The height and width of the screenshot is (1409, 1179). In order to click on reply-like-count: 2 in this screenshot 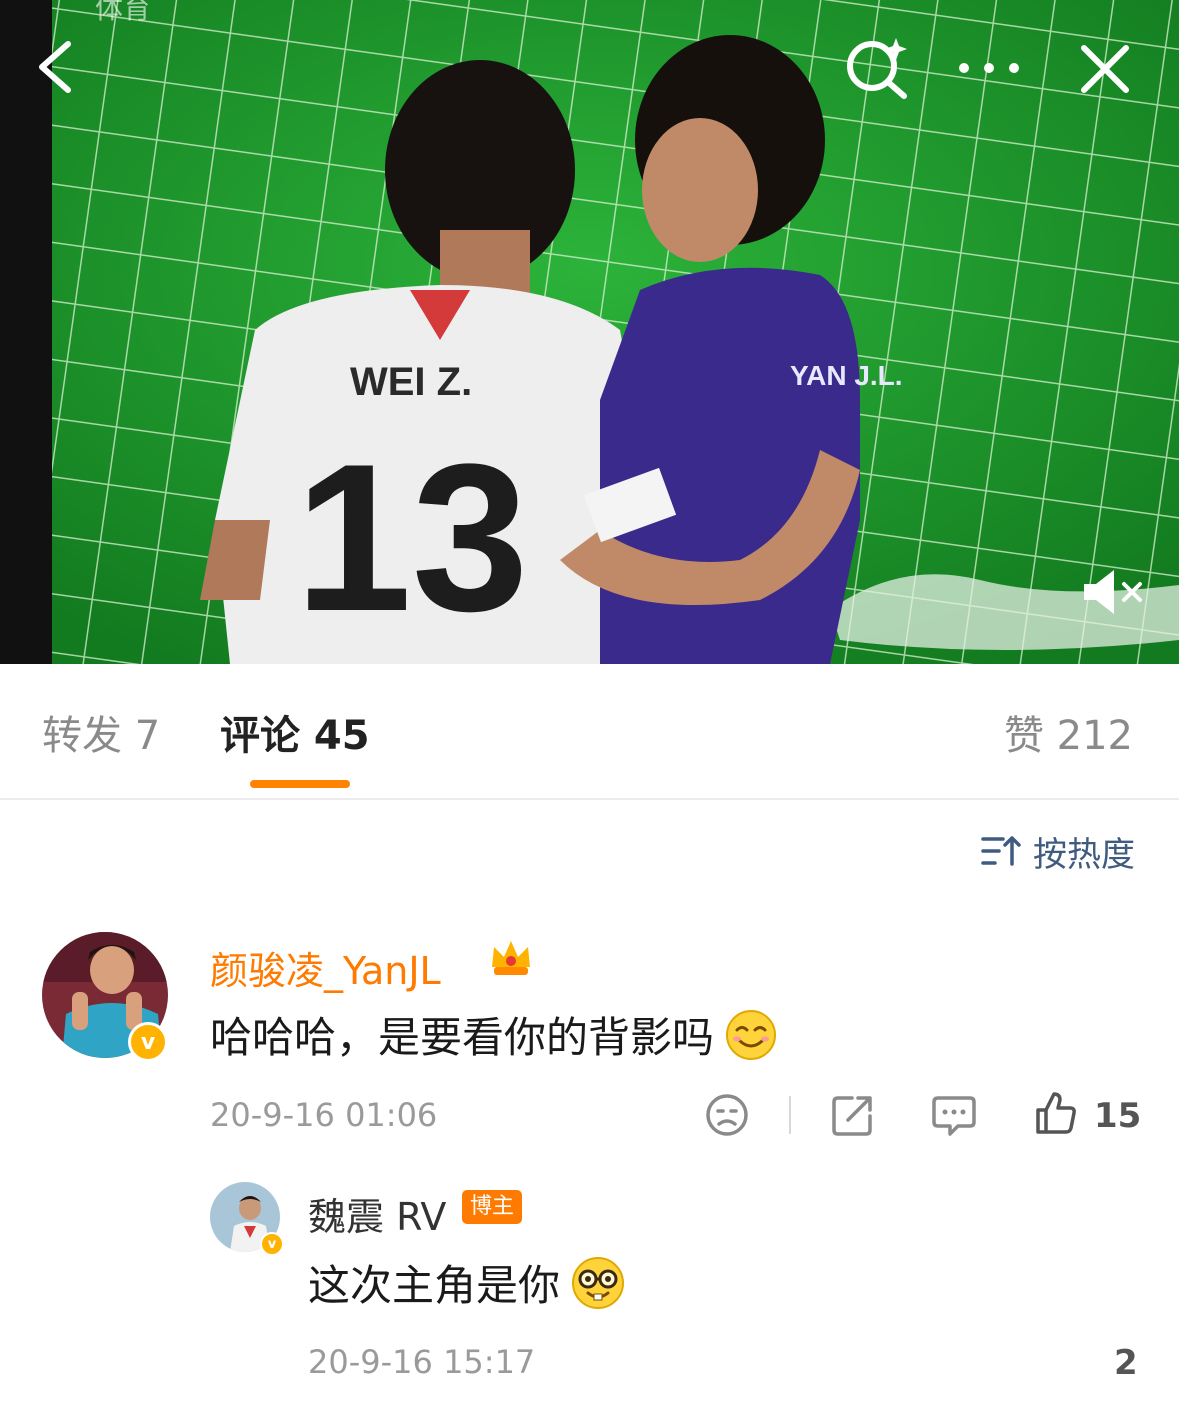, I will do `click(1126, 1363)`.